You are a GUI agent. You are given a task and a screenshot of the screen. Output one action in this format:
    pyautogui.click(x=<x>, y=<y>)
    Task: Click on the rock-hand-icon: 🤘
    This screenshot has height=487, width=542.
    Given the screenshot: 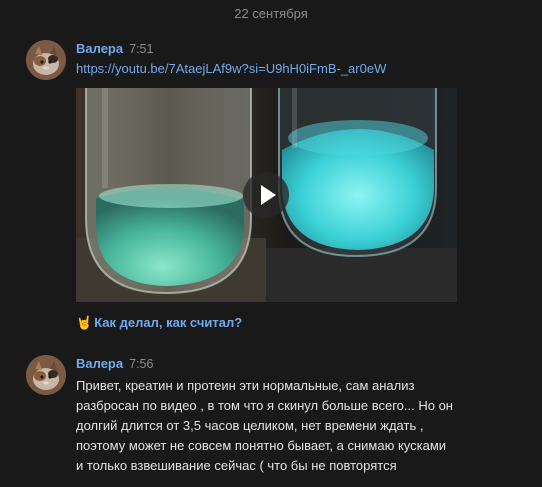 What is the action you would take?
    pyautogui.click(x=84, y=322)
    